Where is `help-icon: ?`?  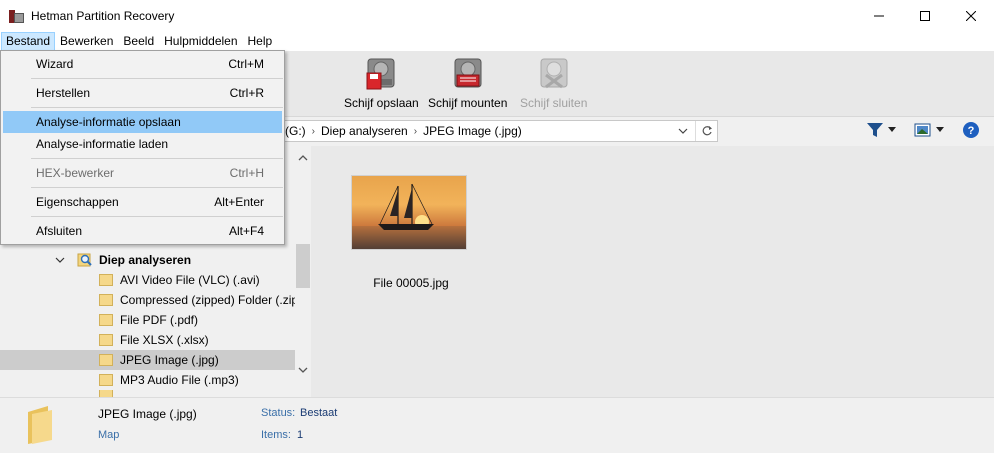 help-icon: ? is located at coordinates (971, 130).